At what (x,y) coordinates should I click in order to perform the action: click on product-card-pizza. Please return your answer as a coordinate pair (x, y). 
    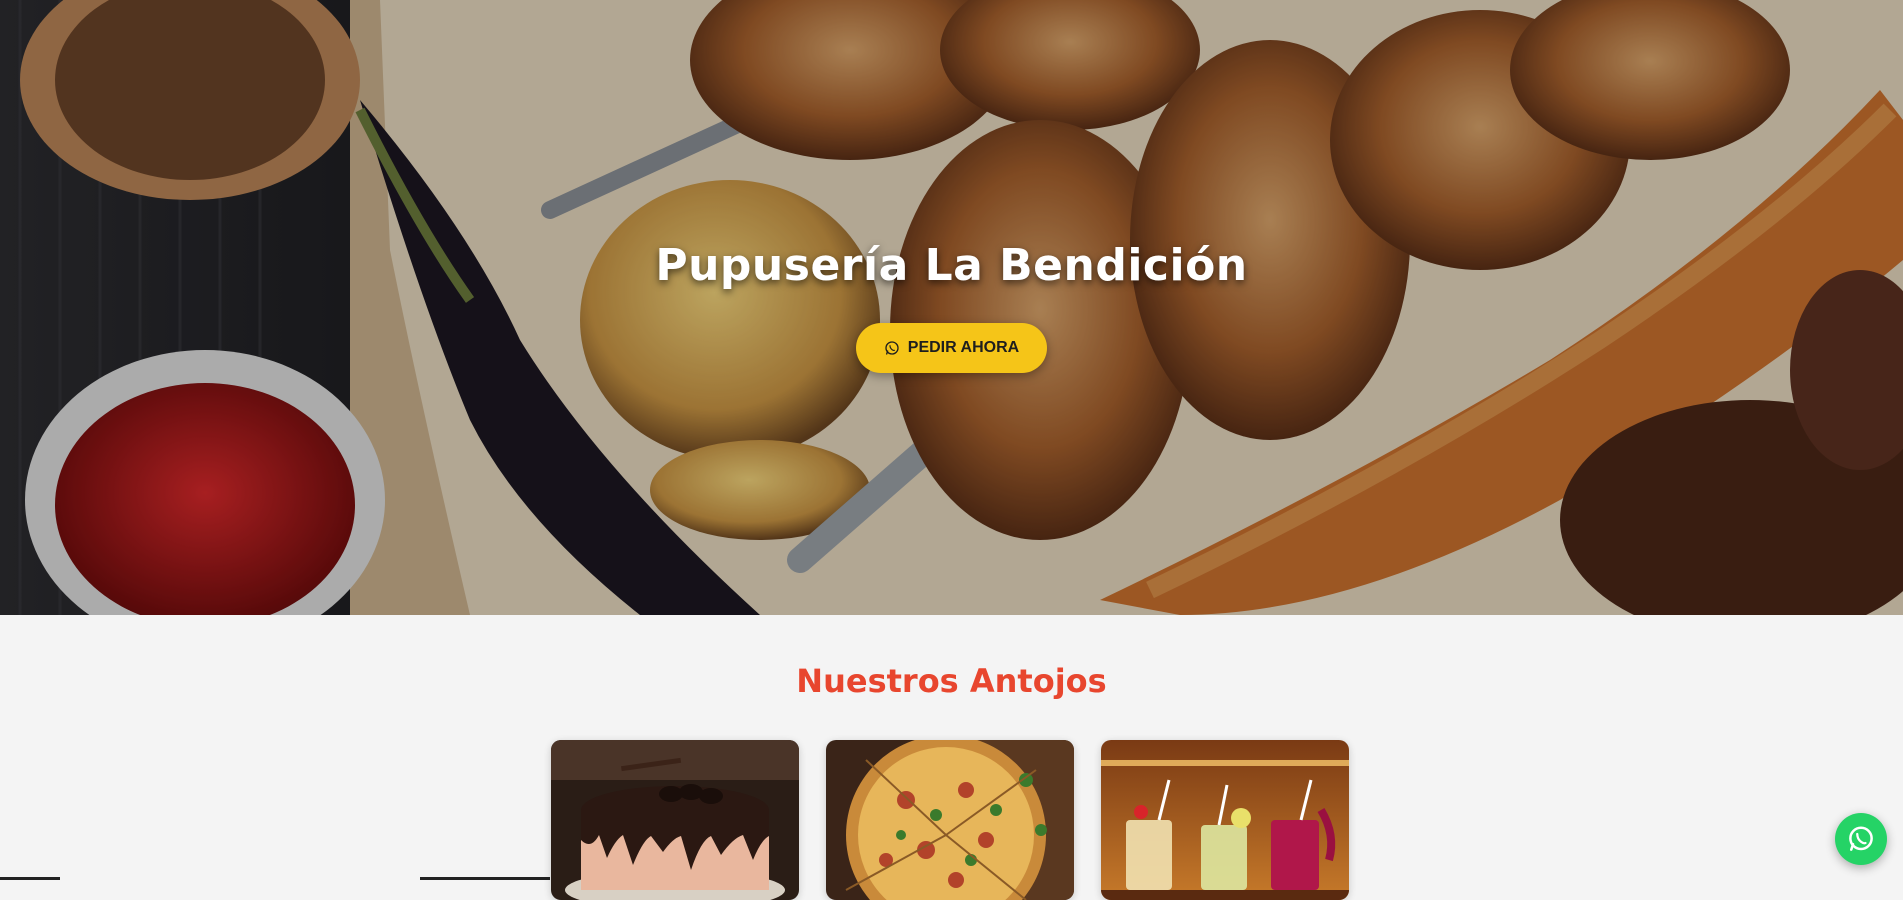
    Looking at the image, I should click on (950, 820).